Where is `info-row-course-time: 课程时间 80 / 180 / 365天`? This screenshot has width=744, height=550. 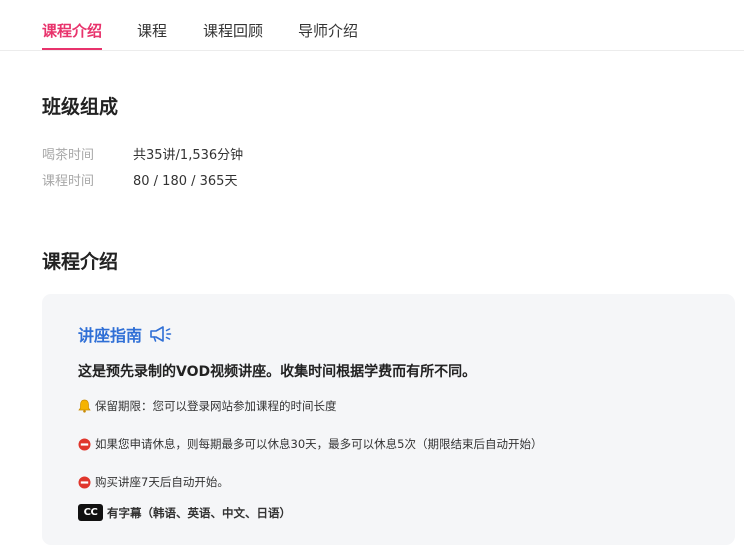 info-row-course-time: 课程时间 80 / 180 / 365天 is located at coordinates (139, 179).